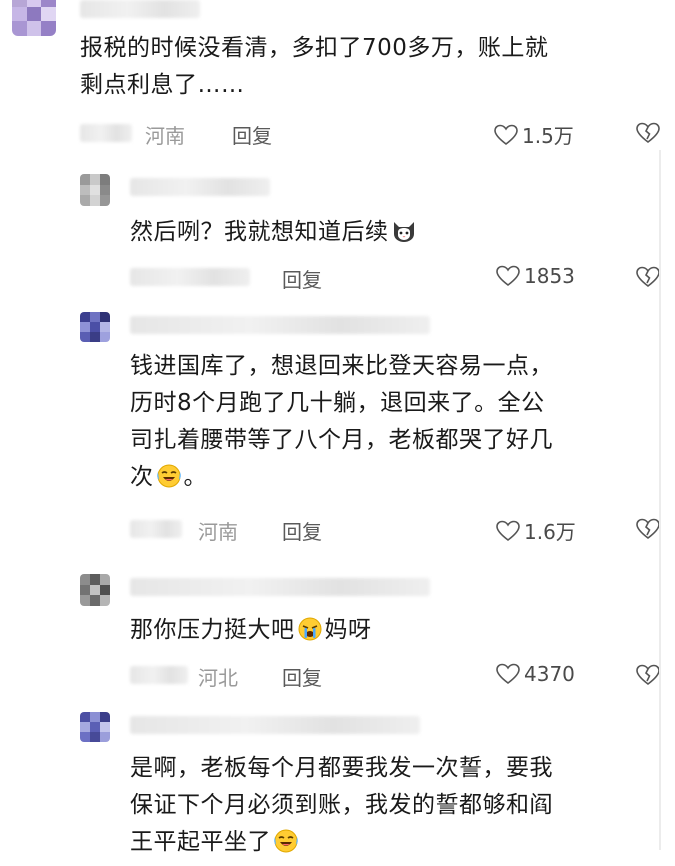  I want to click on like-button: 4370, so click(535, 674).